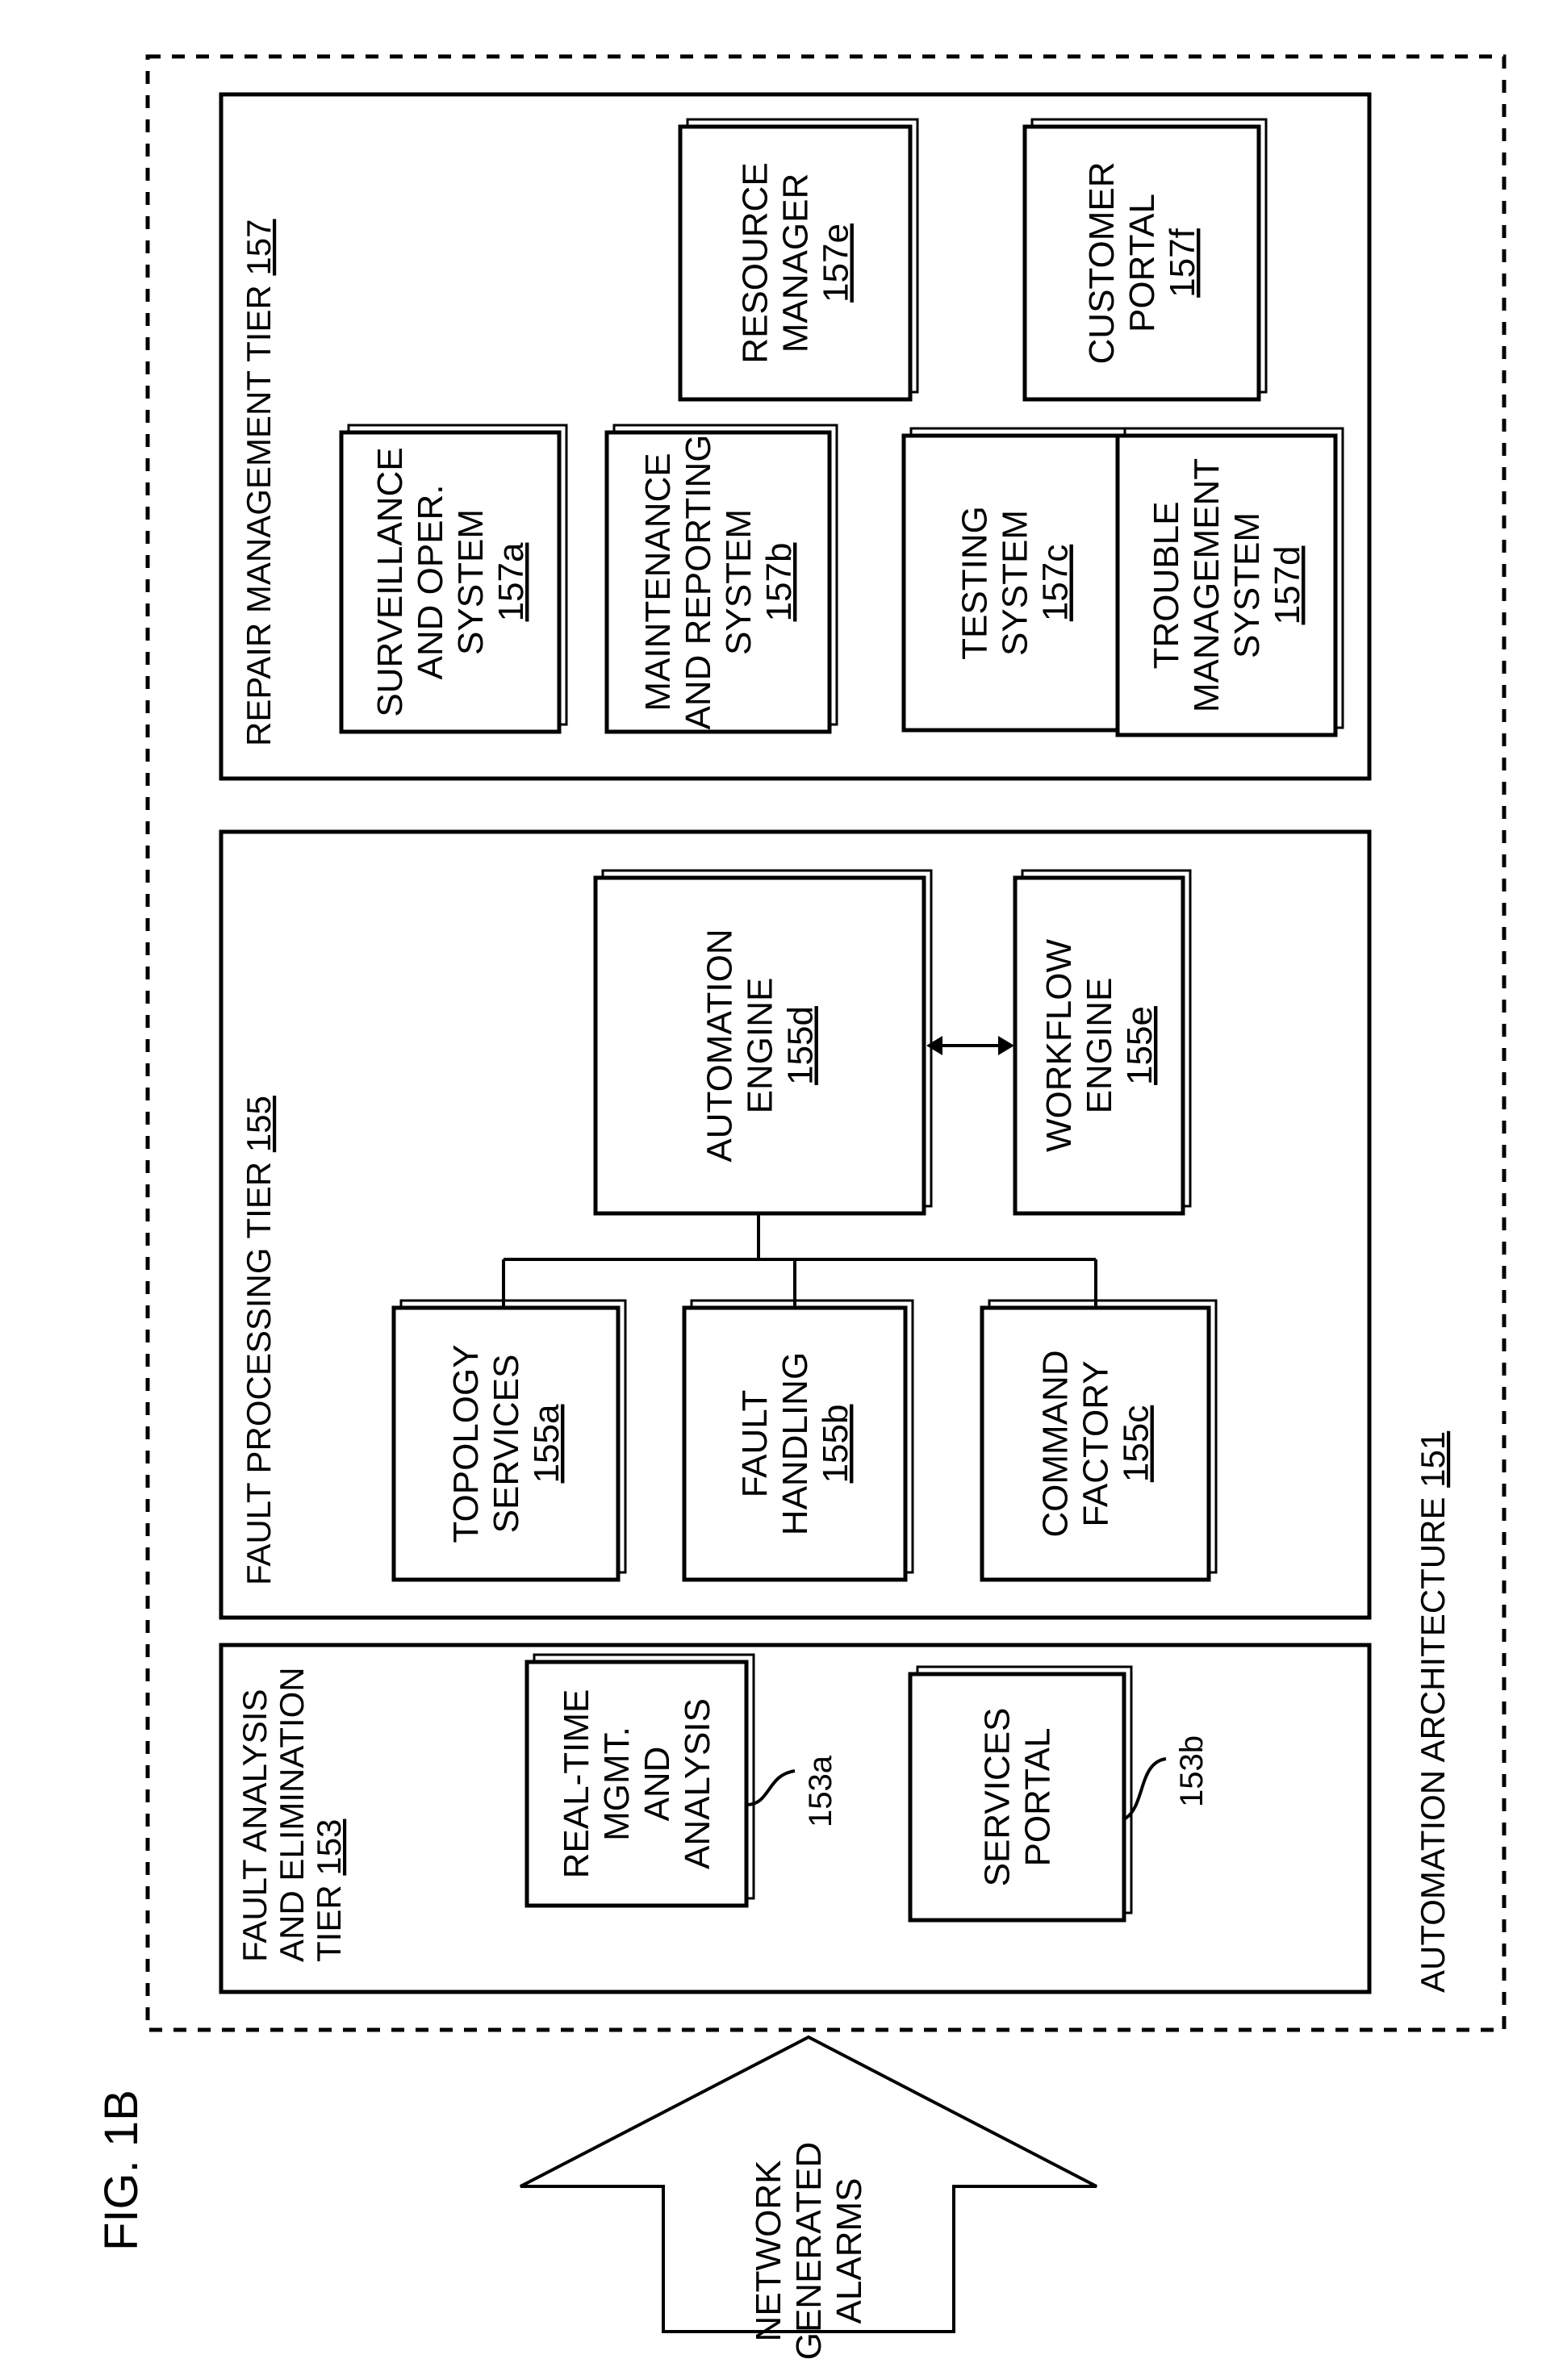 The image size is (1563, 2380). What do you see at coordinates (511, 582) in the screenshot?
I see `component-ref: 157a` at bounding box center [511, 582].